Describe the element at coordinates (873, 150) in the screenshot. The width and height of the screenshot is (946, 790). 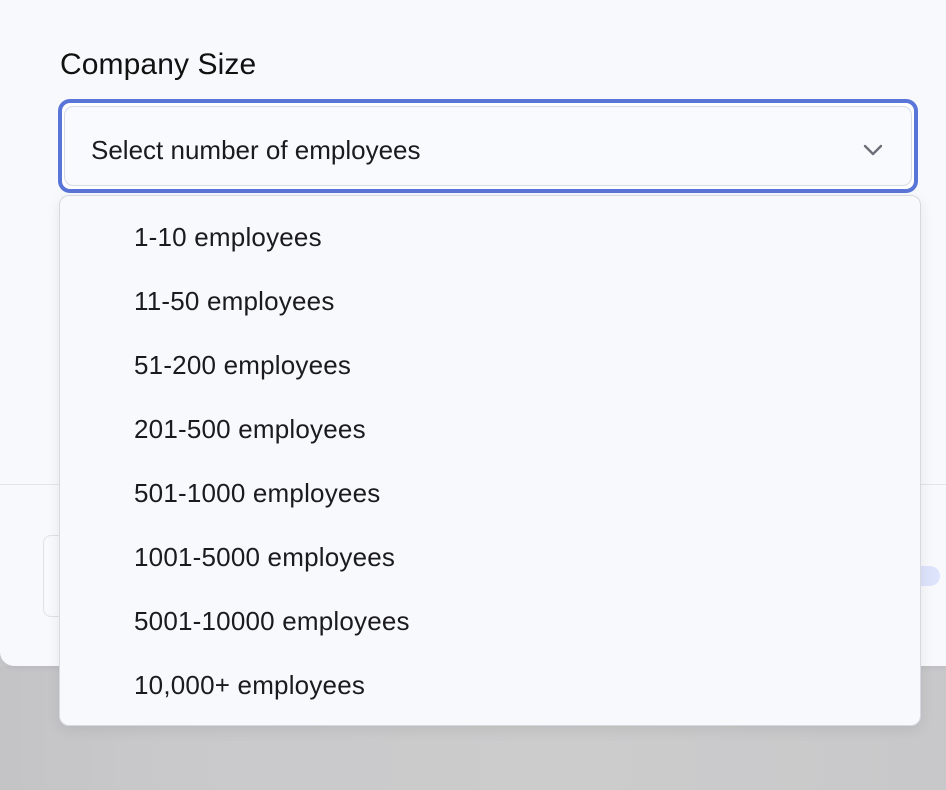
I see `chevron-down-icon` at that location.